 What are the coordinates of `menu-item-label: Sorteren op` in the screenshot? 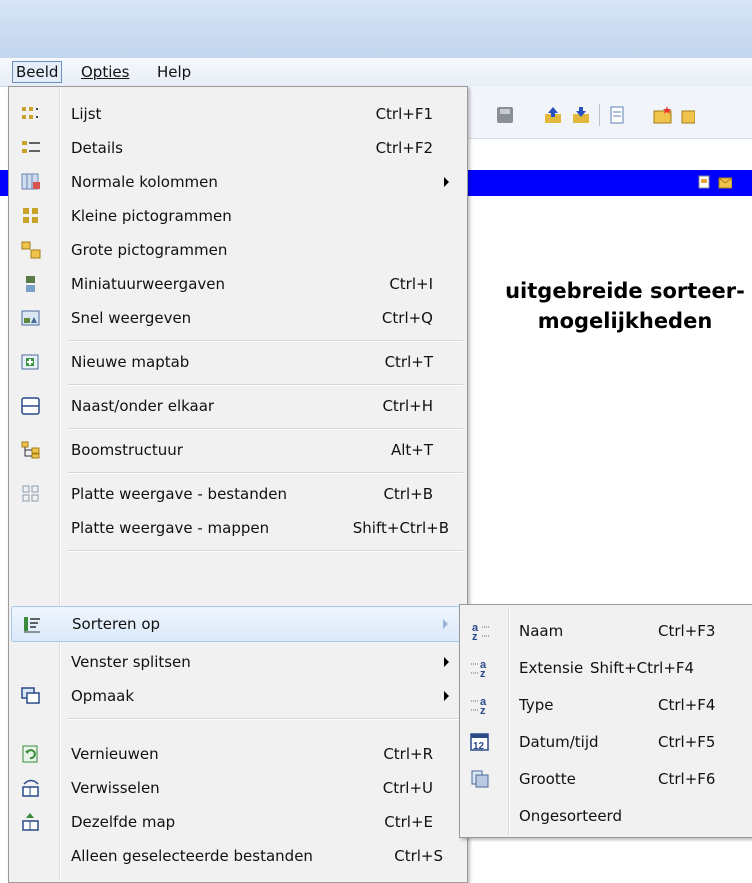 It's located at (116, 624).